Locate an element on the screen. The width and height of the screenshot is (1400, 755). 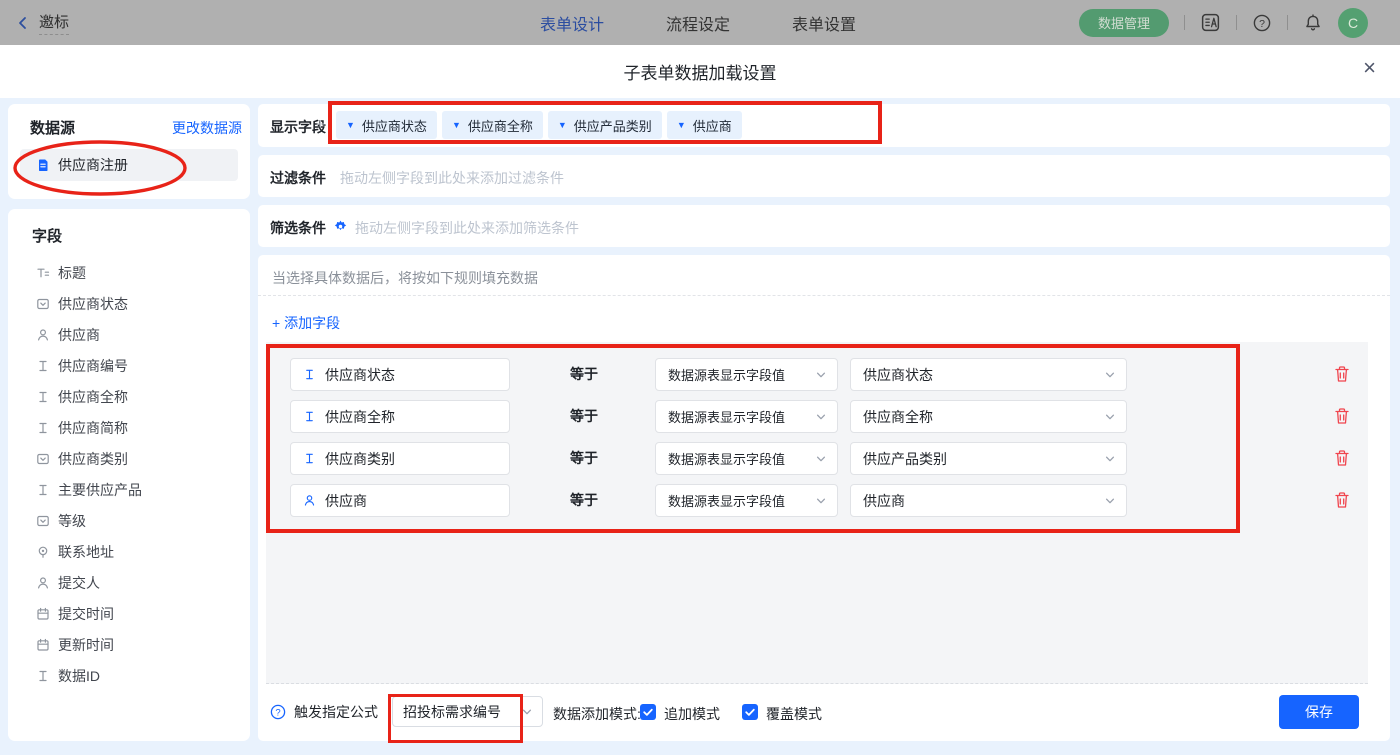
filter-dropzone: 拖动左侧字段到此处来添加过滤条件 is located at coordinates (452, 178).